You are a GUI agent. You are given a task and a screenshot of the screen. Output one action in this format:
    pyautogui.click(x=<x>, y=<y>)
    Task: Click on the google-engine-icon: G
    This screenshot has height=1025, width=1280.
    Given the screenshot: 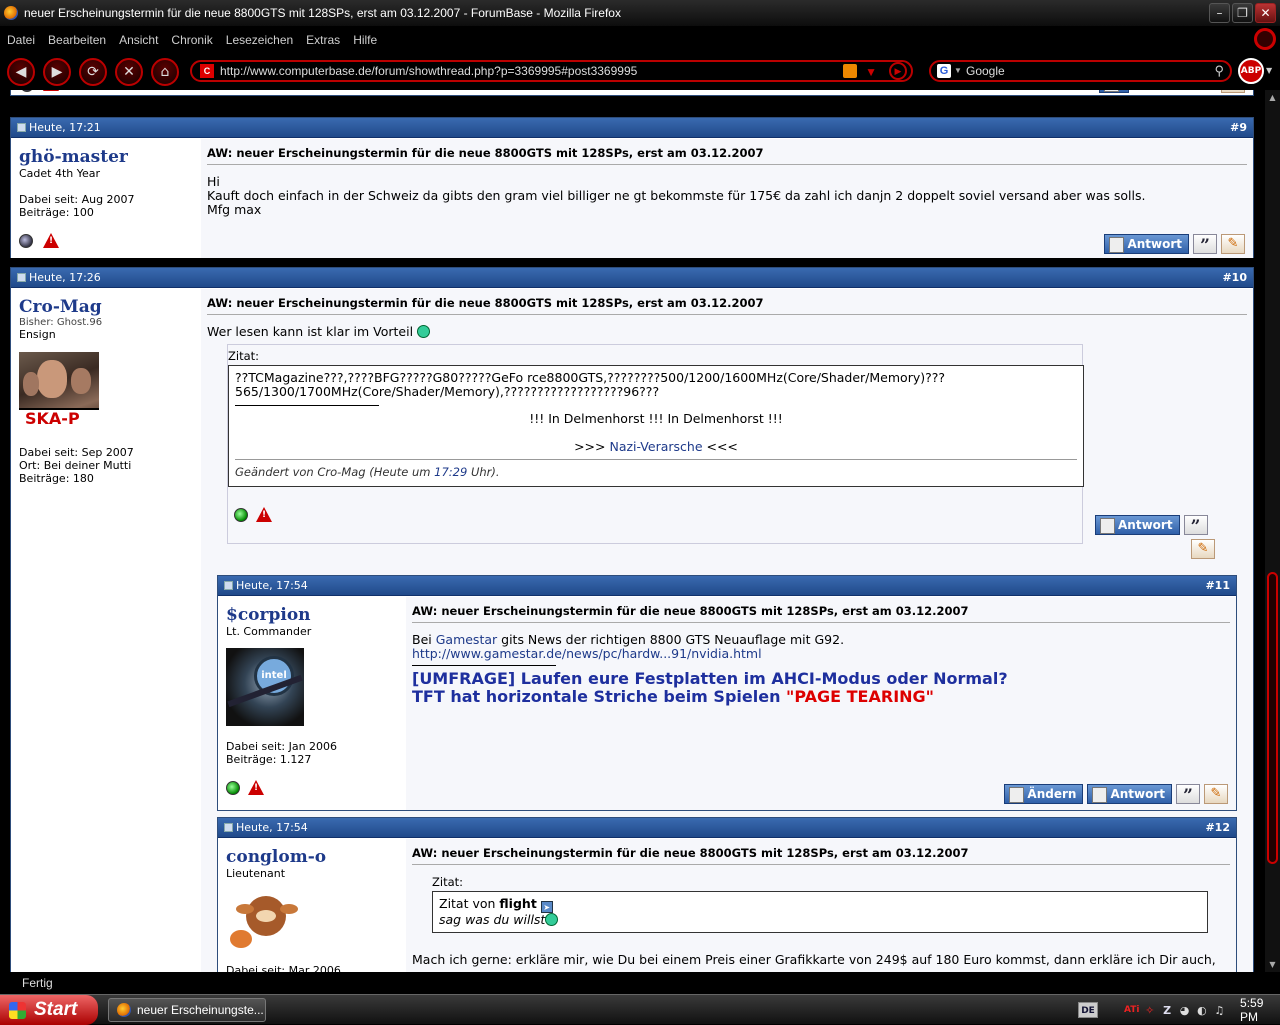 What is the action you would take?
    pyautogui.click(x=944, y=71)
    